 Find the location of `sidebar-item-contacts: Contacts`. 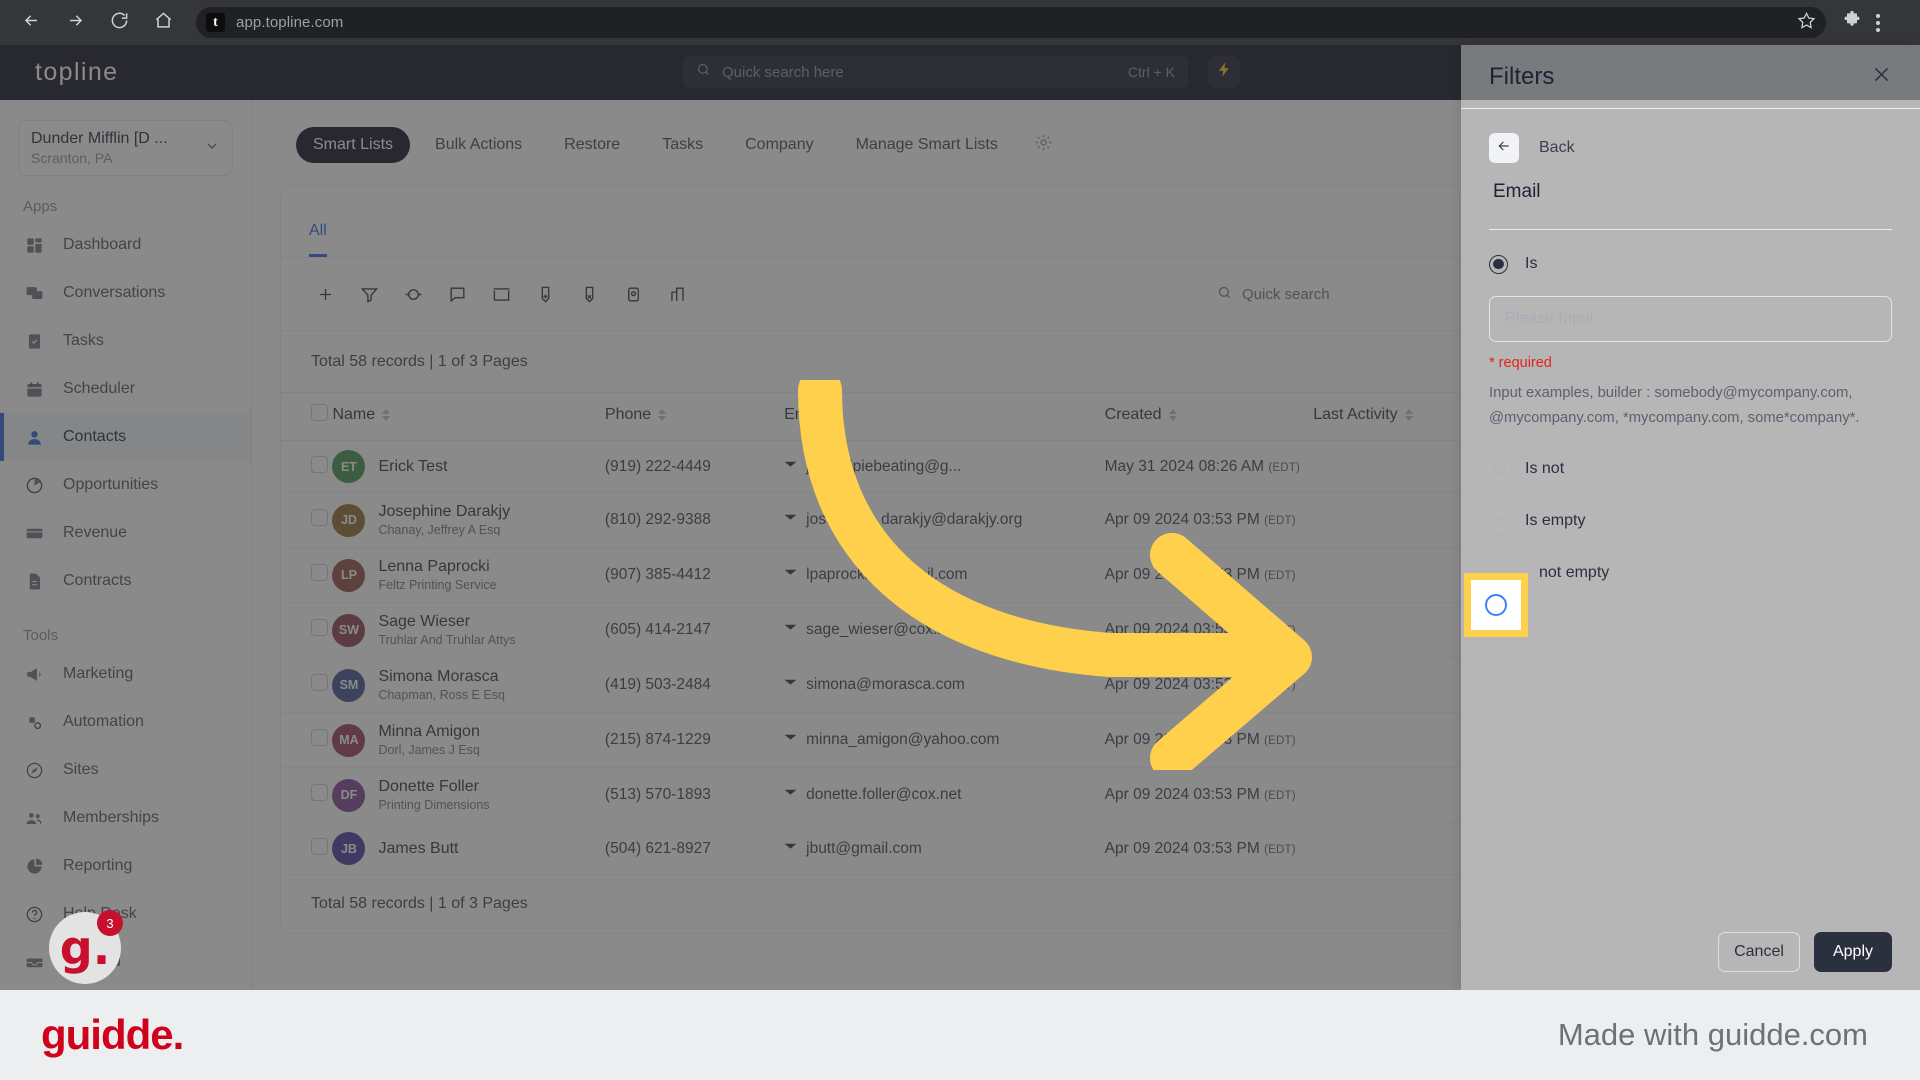

sidebar-item-contacts: Contacts is located at coordinates (125, 437).